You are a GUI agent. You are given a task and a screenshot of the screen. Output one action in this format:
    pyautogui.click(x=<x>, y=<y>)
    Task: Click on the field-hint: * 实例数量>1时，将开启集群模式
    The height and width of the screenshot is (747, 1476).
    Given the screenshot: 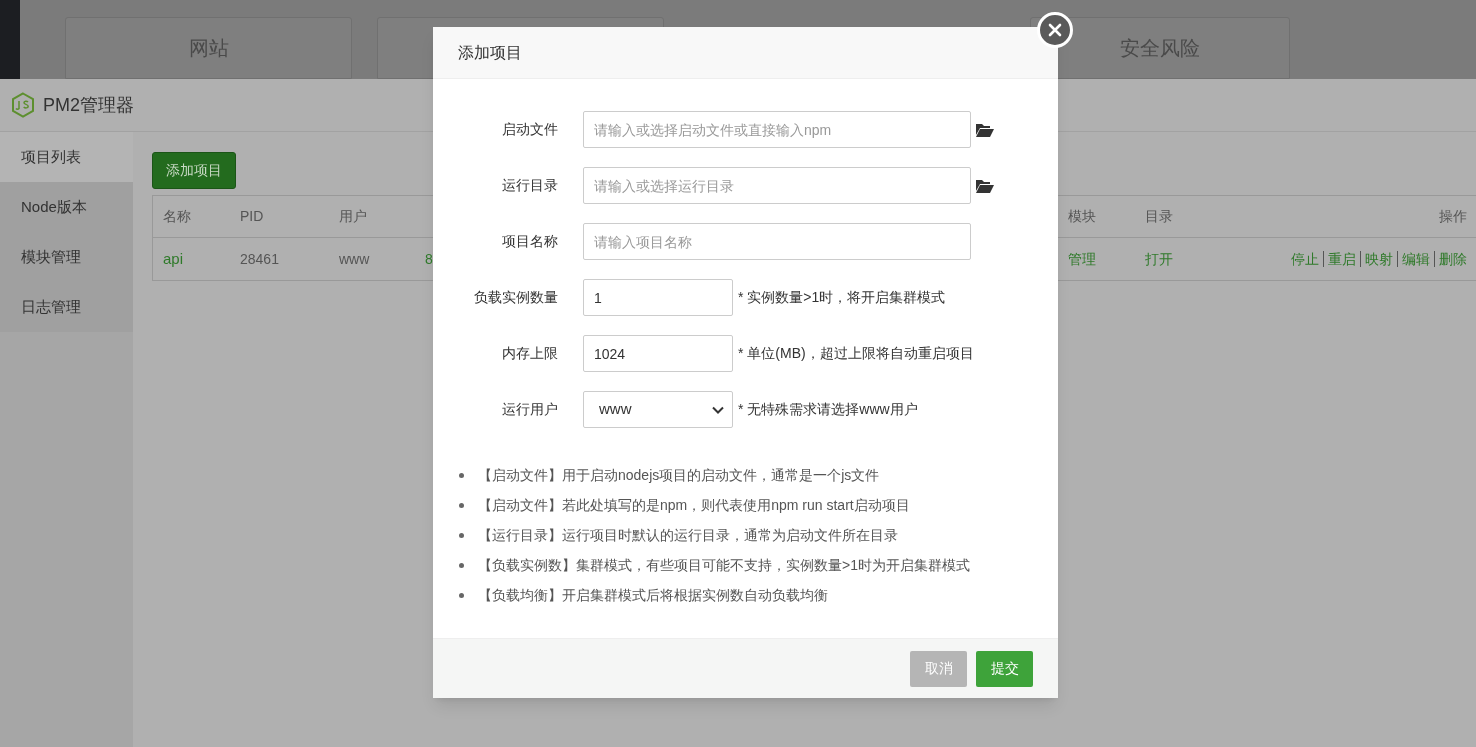 What is the action you would take?
    pyautogui.click(x=842, y=297)
    